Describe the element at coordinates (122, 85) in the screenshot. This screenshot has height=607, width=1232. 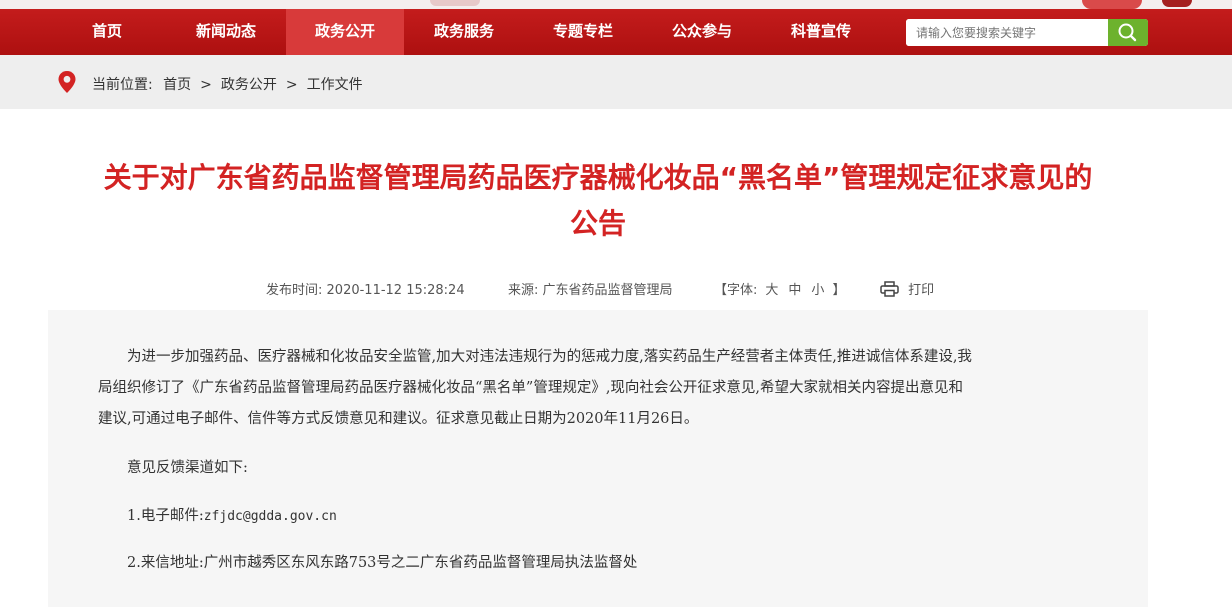
I see `breadcrumb-prefix: 当前位置:` at that location.